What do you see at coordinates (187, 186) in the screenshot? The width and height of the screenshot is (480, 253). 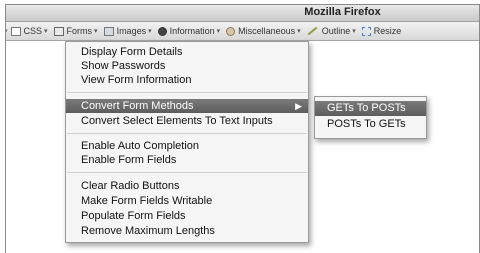 I see `menu-item-clear-radio-buttons: Clear Radio Buttons` at bounding box center [187, 186].